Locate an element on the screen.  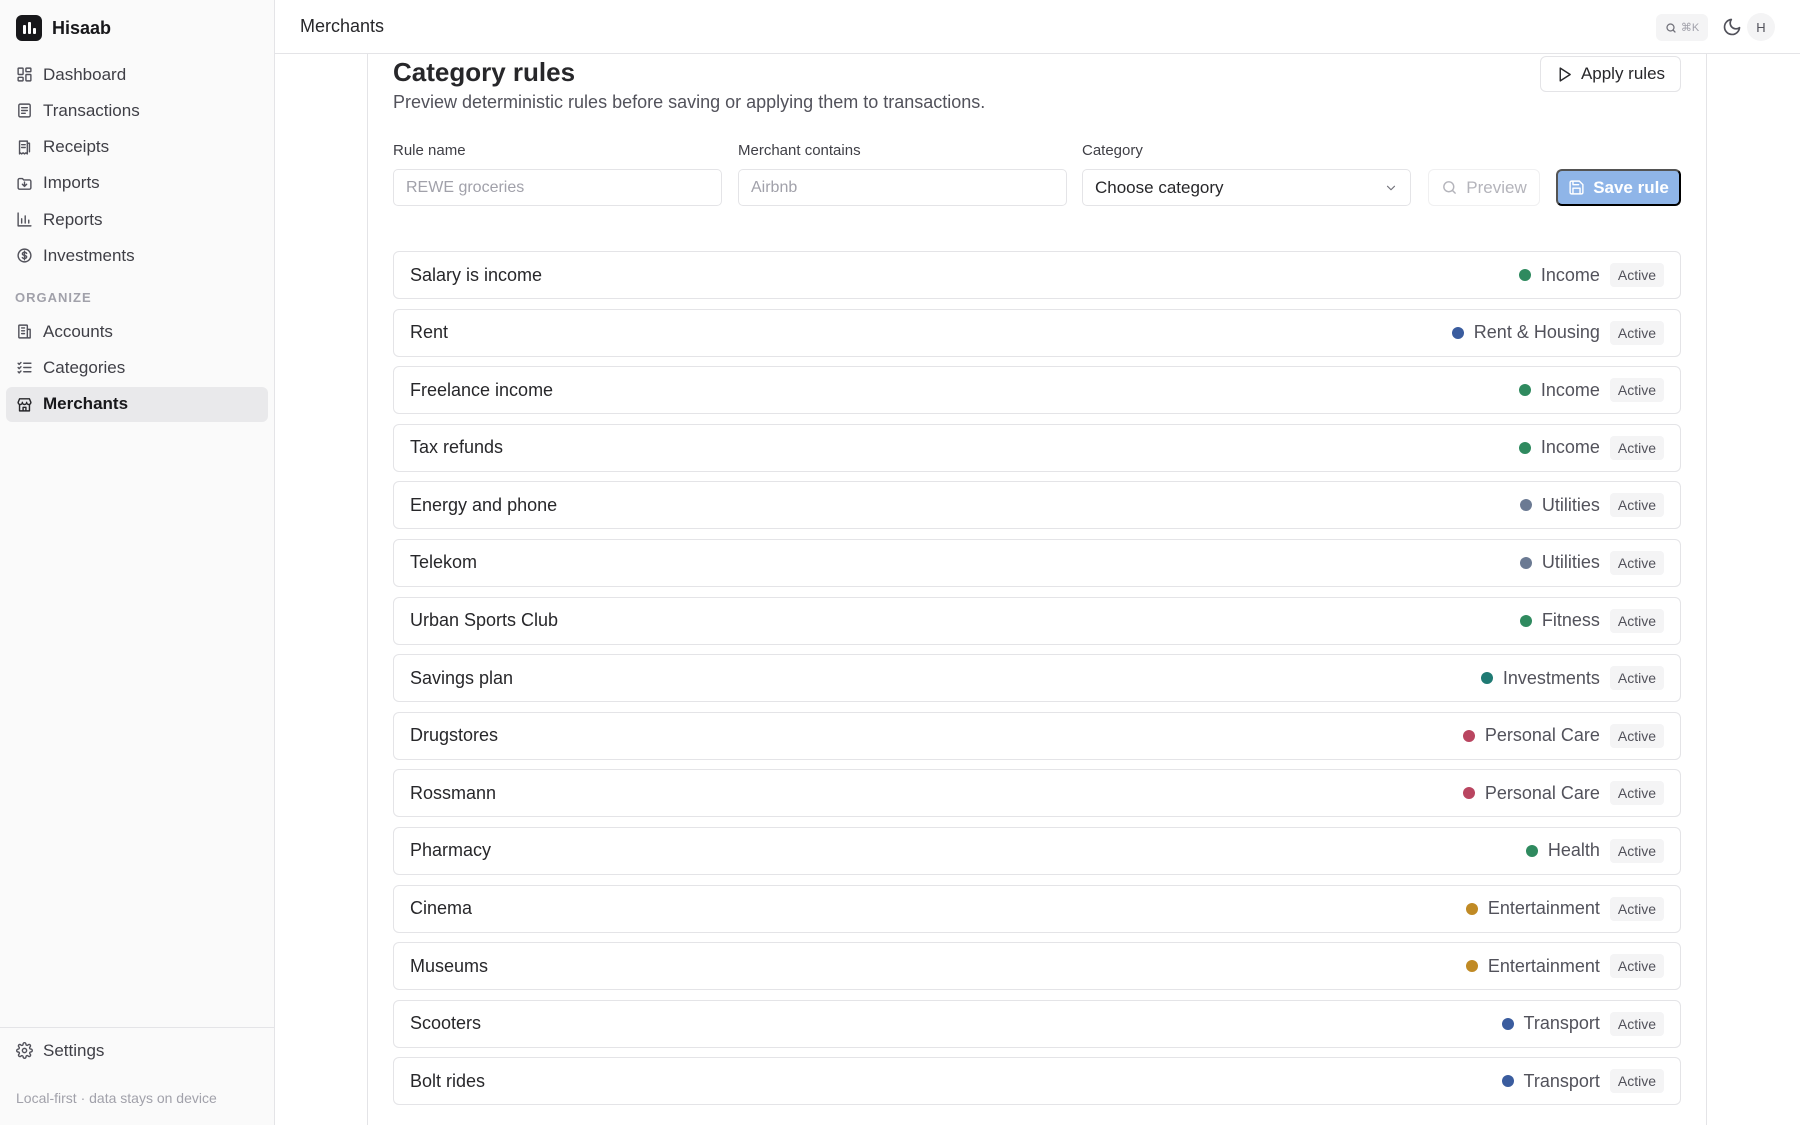
rule-category-label: Personal Care is located at coordinates (1542, 735).